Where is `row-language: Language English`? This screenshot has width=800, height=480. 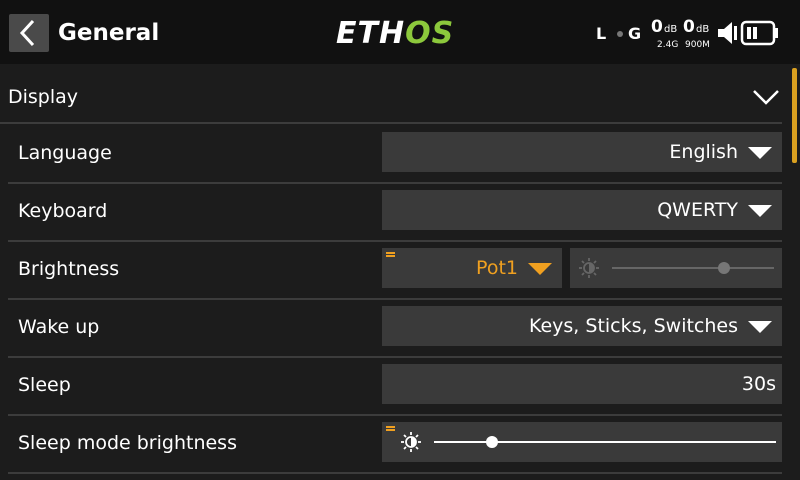 row-language: Language English is located at coordinates (395, 154).